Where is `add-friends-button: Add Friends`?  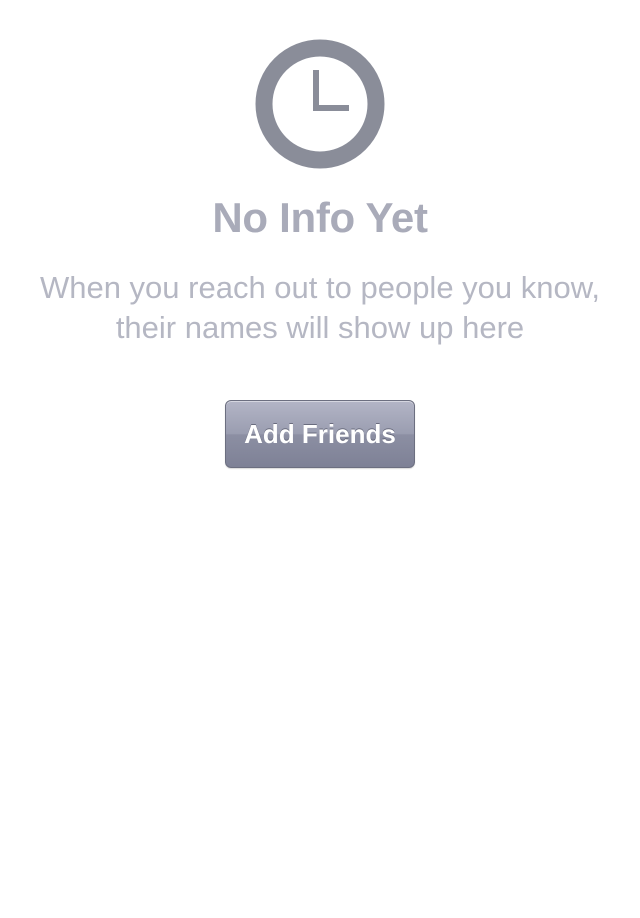
add-friends-button: Add Friends is located at coordinates (320, 434).